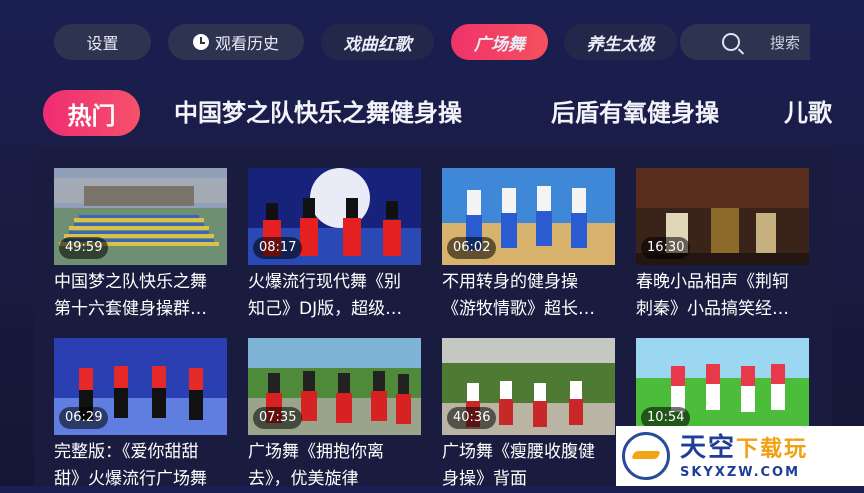 The image size is (864, 493). I want to click on tab-health: 养生太极, so click(620, 42).